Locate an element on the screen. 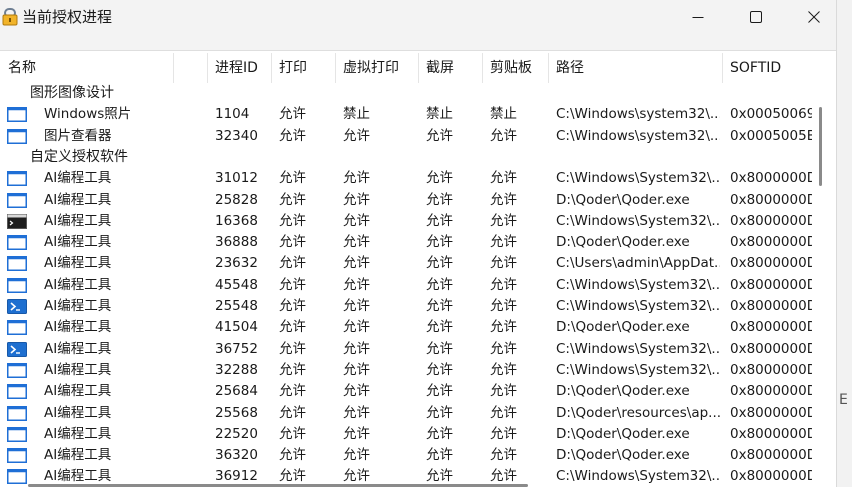 Image resolution: width=852 pixels, height=487 pixels. cell-pid: 32340 is located at coordinates (236, 135).